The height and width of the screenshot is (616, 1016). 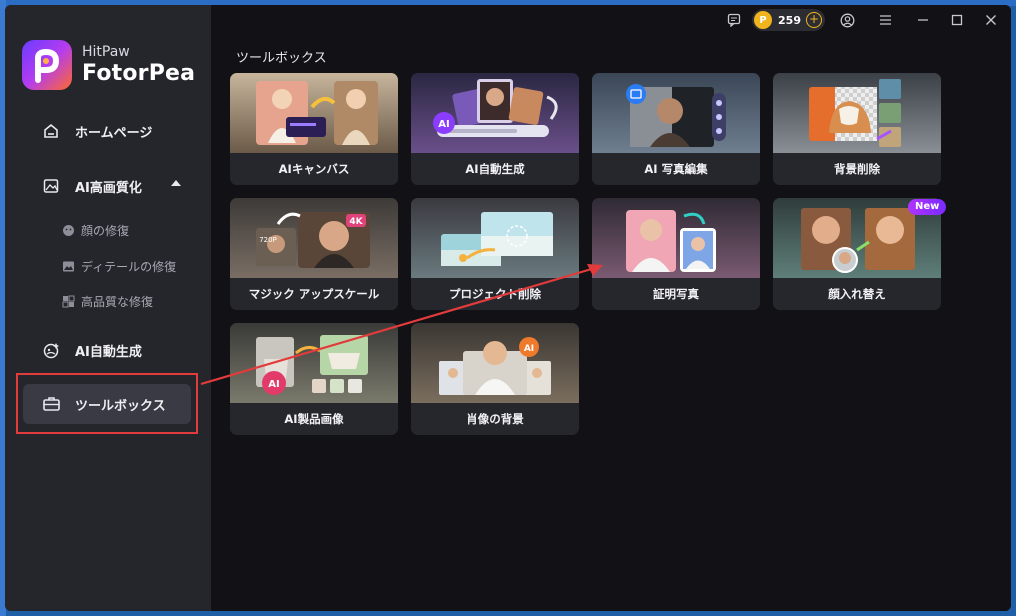 What do you see at coordinates (495, 363) in the screenshot?
I see `portrait-background-thumbnail: AI` at bounding box center [495, 363].